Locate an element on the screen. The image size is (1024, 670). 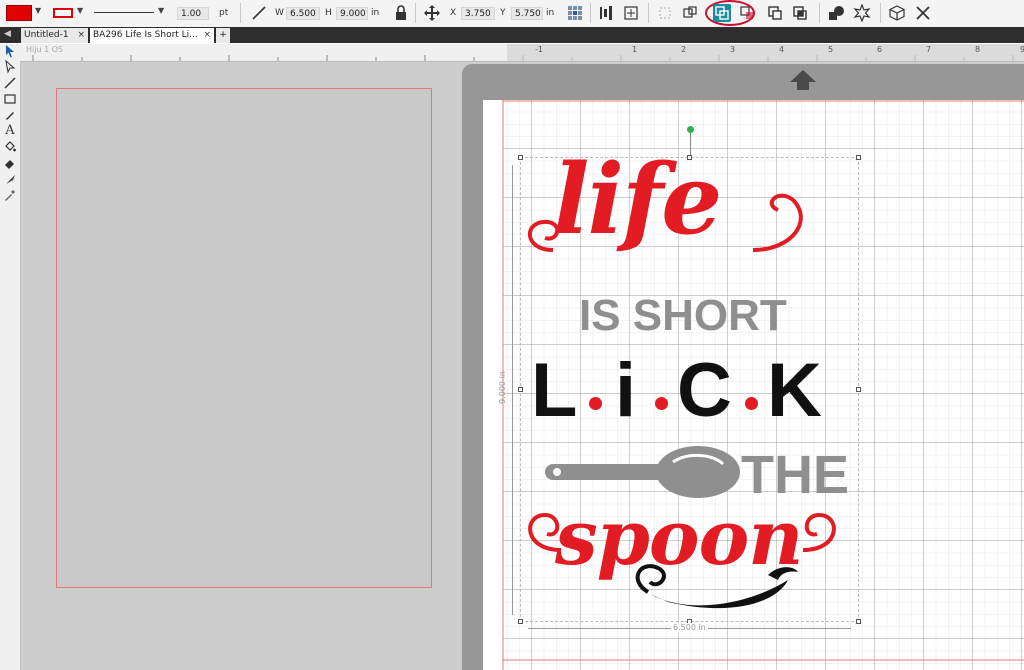
subtract-icon is located at coordinates (775, 13).